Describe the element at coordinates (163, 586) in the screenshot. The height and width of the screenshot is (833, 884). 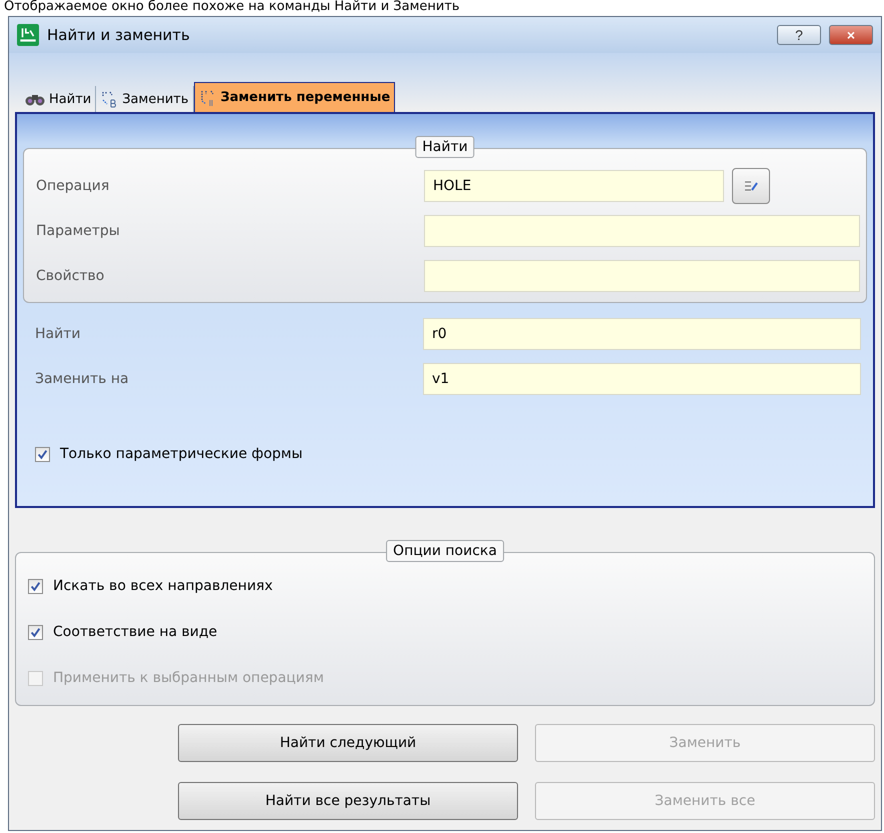
I see `checkbox-label: Искать во всех направлениях` at that location.